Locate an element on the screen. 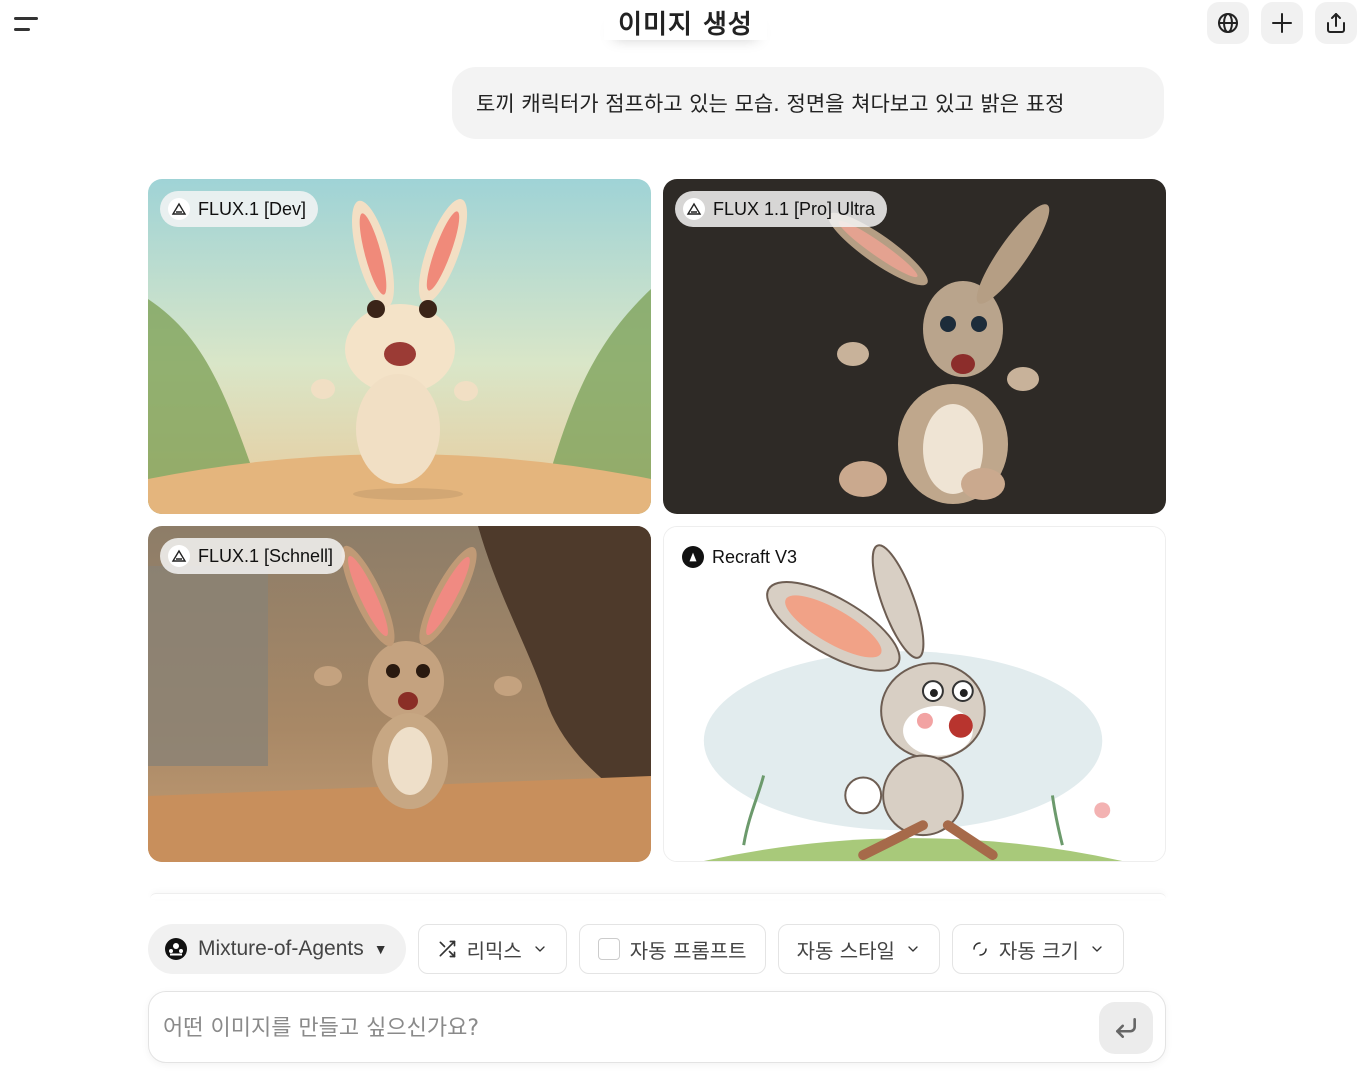 Image resolution: width=1371 pixels, height=1072 pixels. auto-style-label: 자동 스타일 is located at coordinates (845, 950).